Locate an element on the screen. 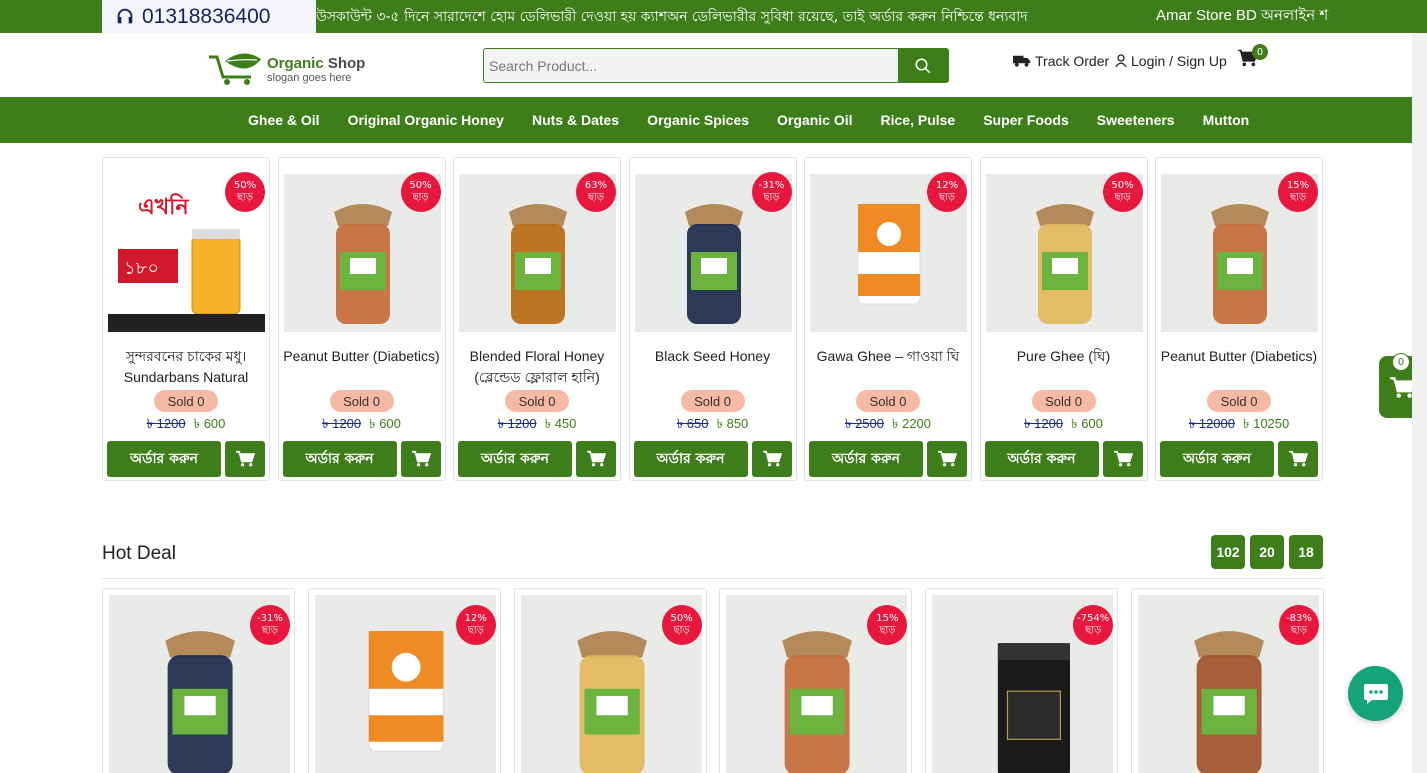  search-icon is located at coordinates (923, 65).